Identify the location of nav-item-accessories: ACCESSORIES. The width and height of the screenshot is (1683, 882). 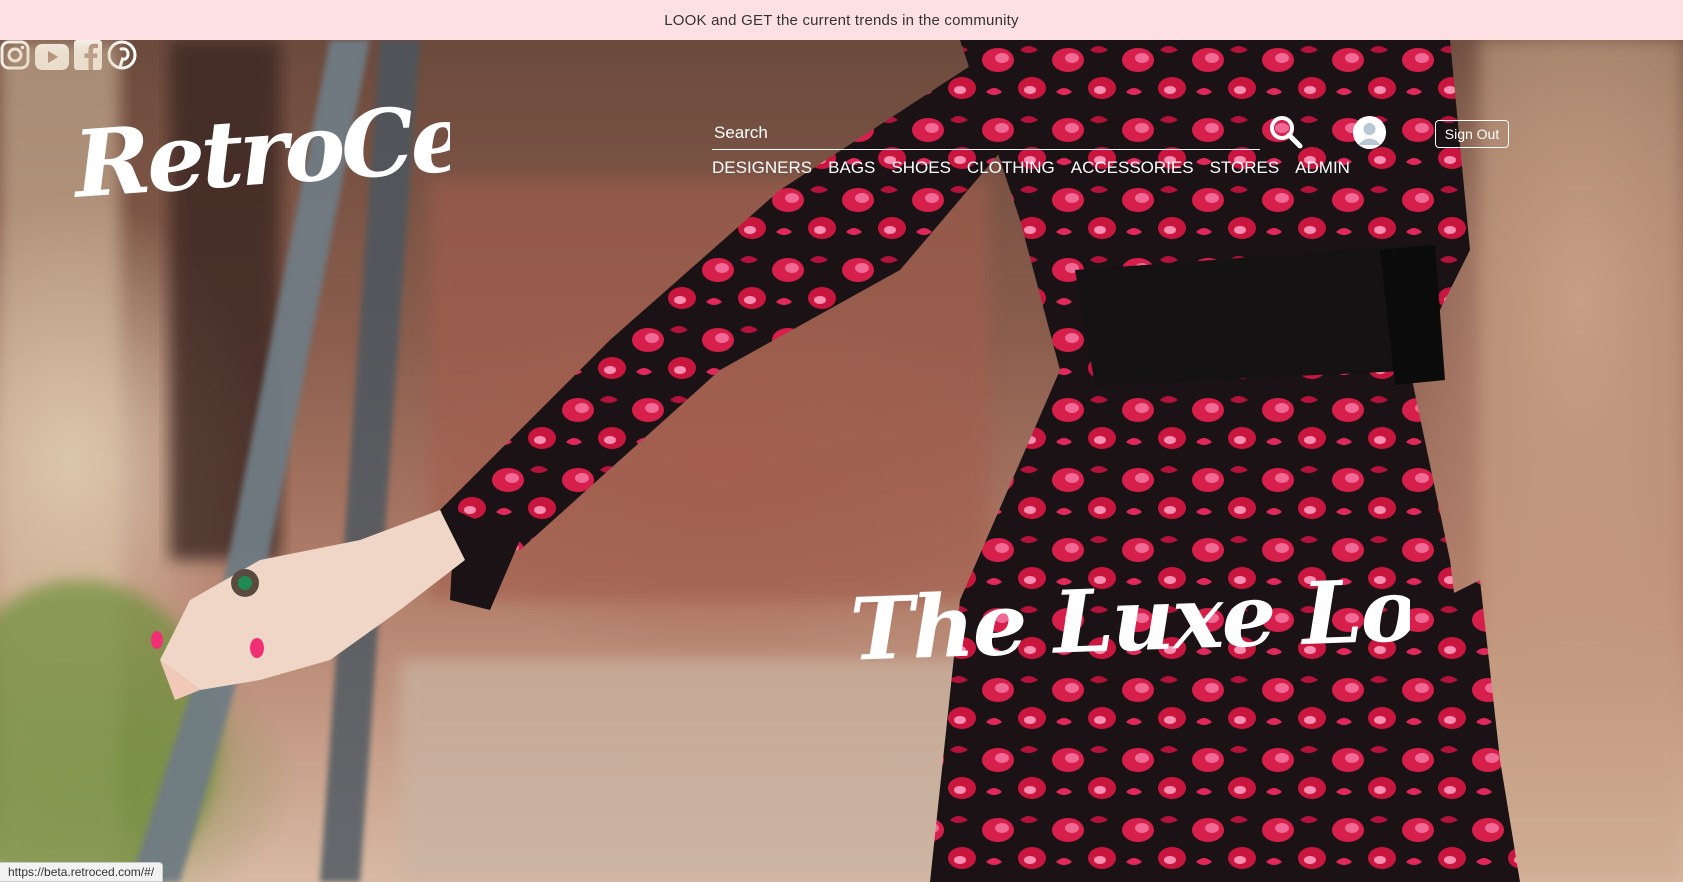
(1132, 168).